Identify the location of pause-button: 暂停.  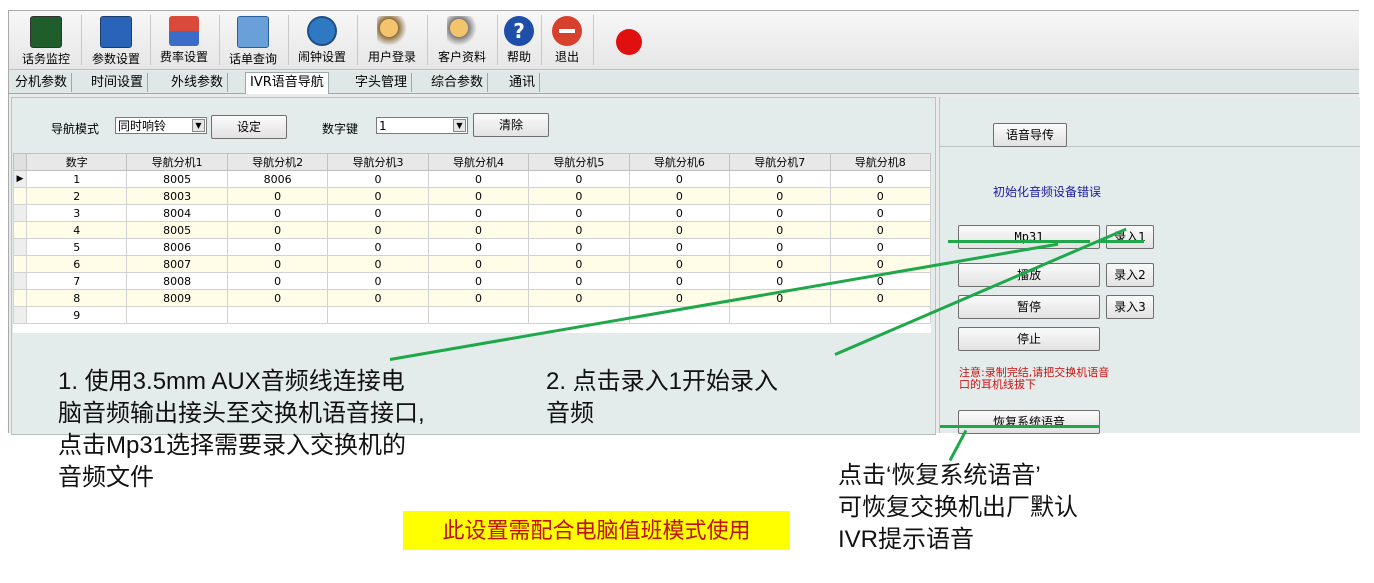
(1029, 307).